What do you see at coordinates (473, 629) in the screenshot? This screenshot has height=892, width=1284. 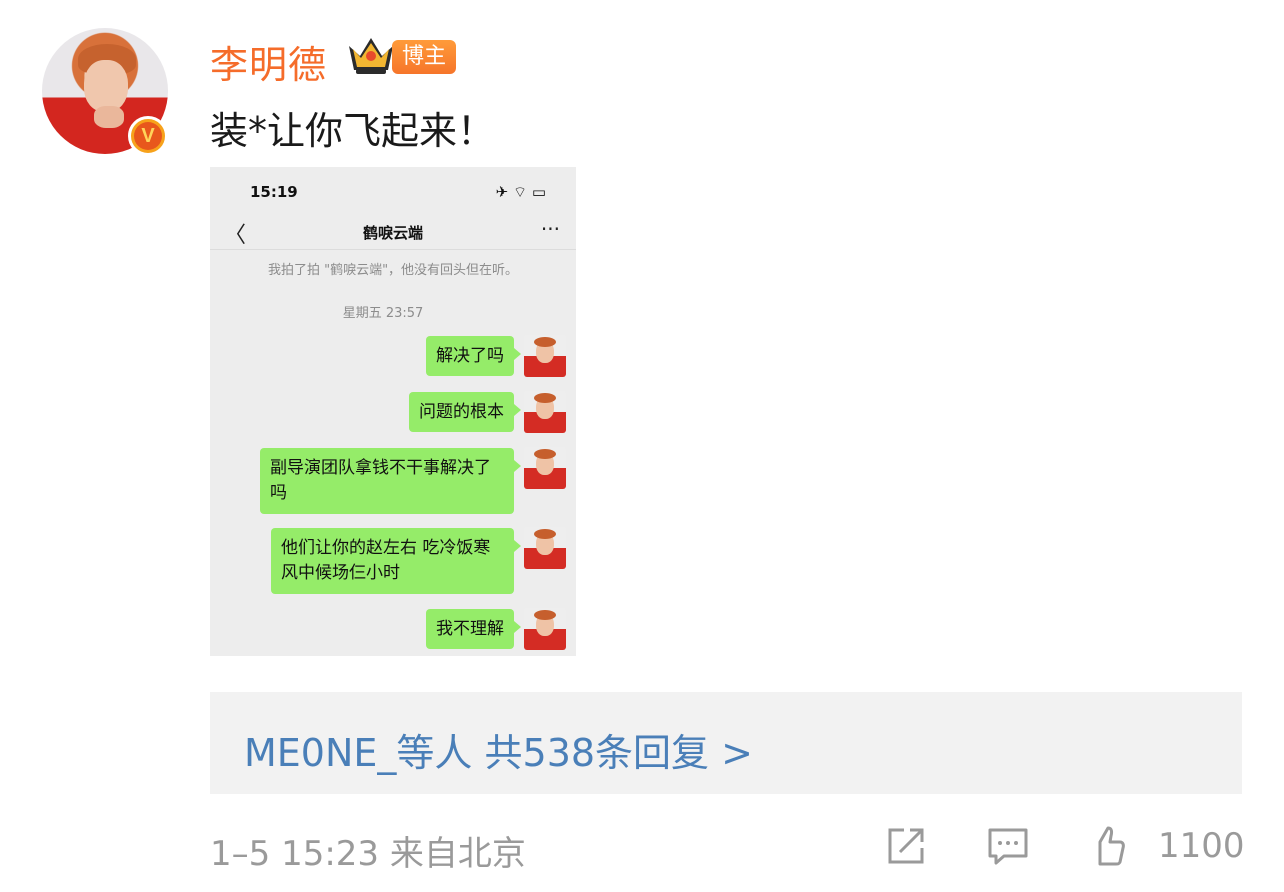 I see `chat-bubble: 我不理解` at bounding box center [473, 629].